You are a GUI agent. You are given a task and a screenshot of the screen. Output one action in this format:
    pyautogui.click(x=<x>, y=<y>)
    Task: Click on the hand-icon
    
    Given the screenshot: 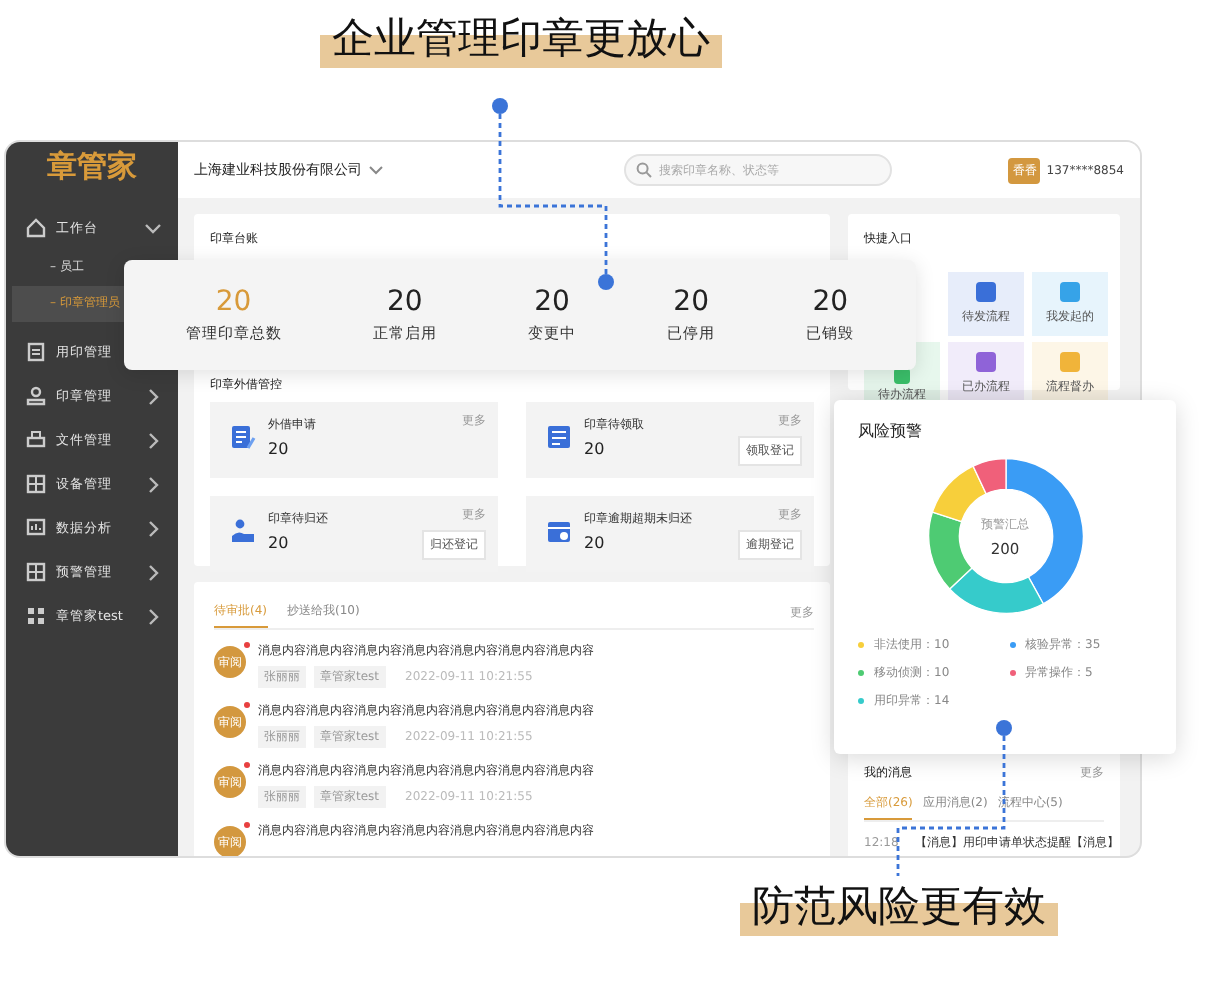 What is the action you would take?
    pyautogui.click(x=243, y=531)
    